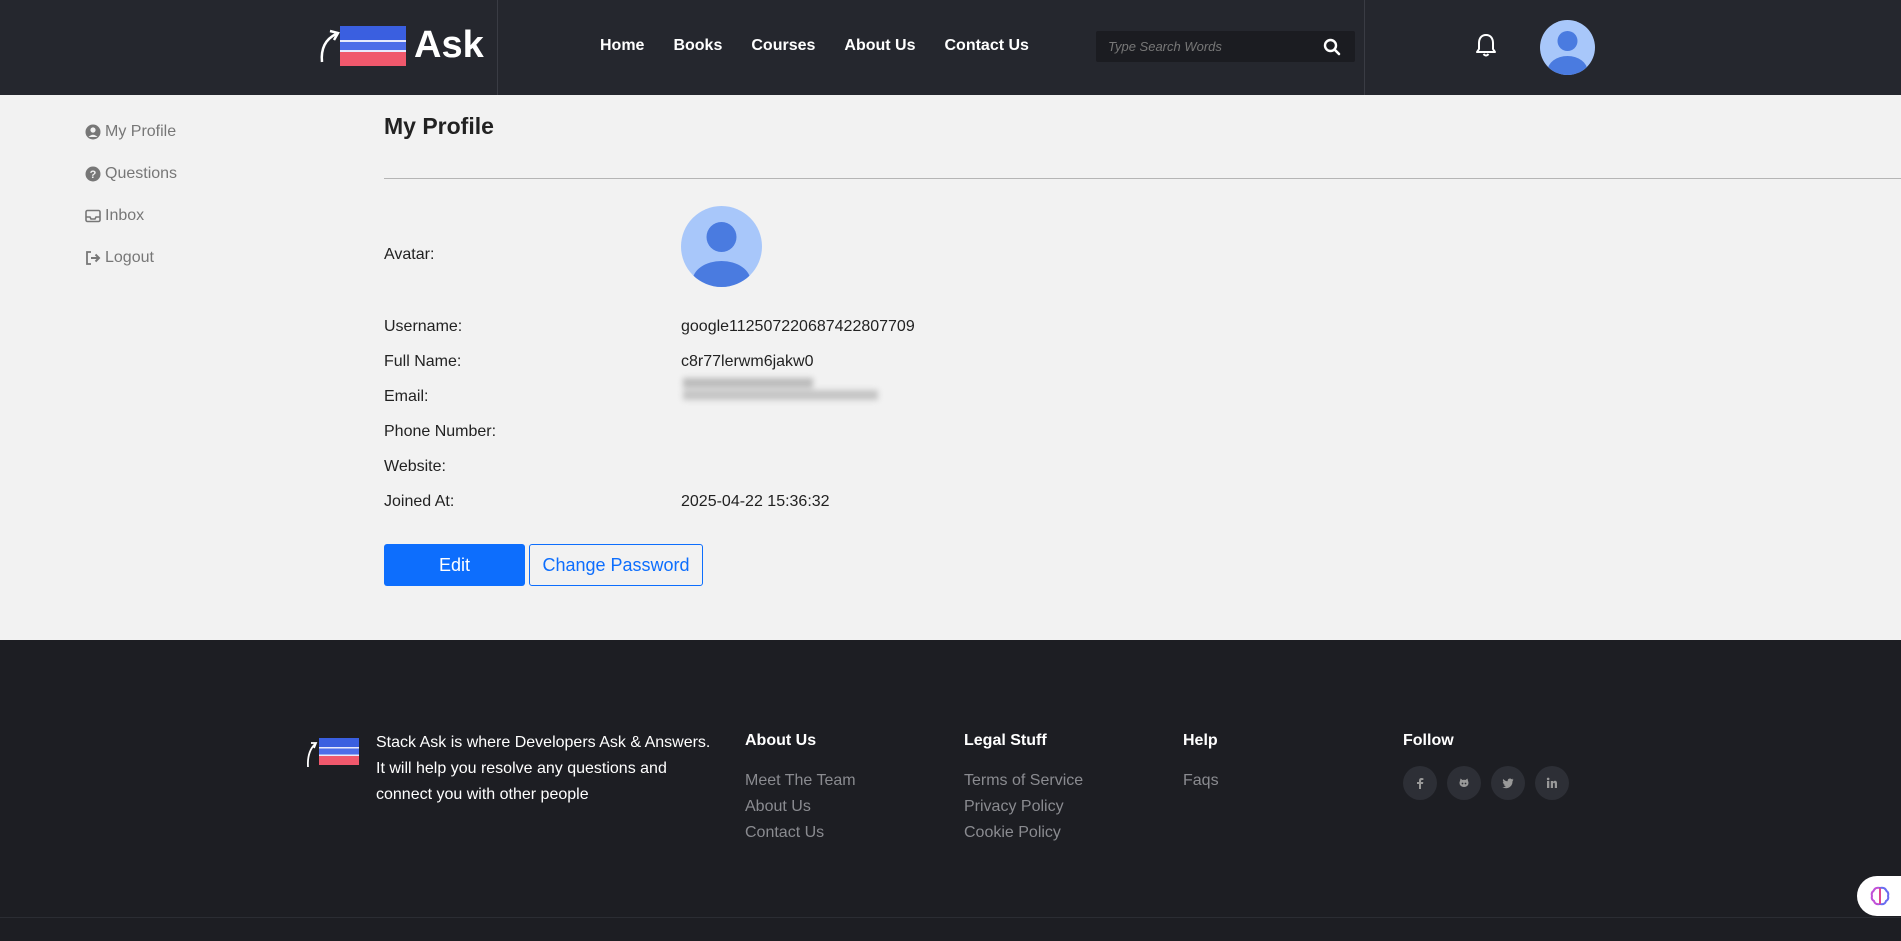 This screenshot has height=941, width=1901. I want to click on sidebar-item-label: Questions, so click(141, 173).